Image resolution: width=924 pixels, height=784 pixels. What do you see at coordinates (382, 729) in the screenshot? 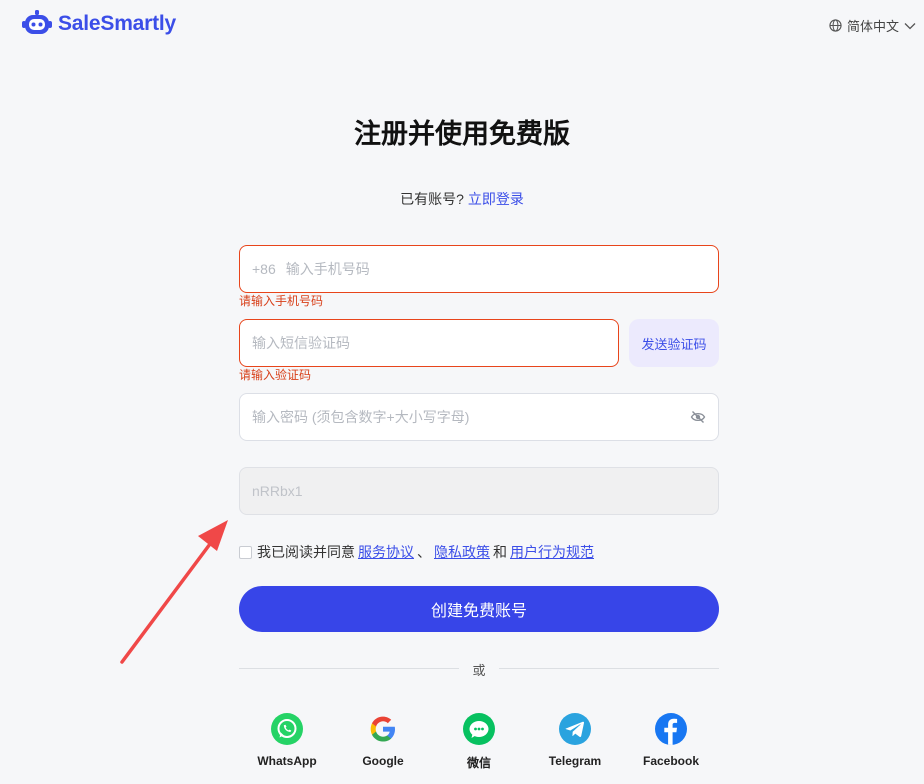
I see `google-icon` at bounding box center [382, 729].